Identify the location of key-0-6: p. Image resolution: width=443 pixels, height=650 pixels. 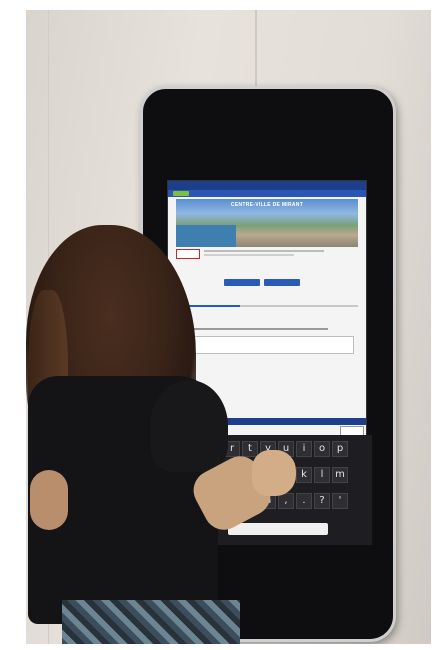
(340, 449).